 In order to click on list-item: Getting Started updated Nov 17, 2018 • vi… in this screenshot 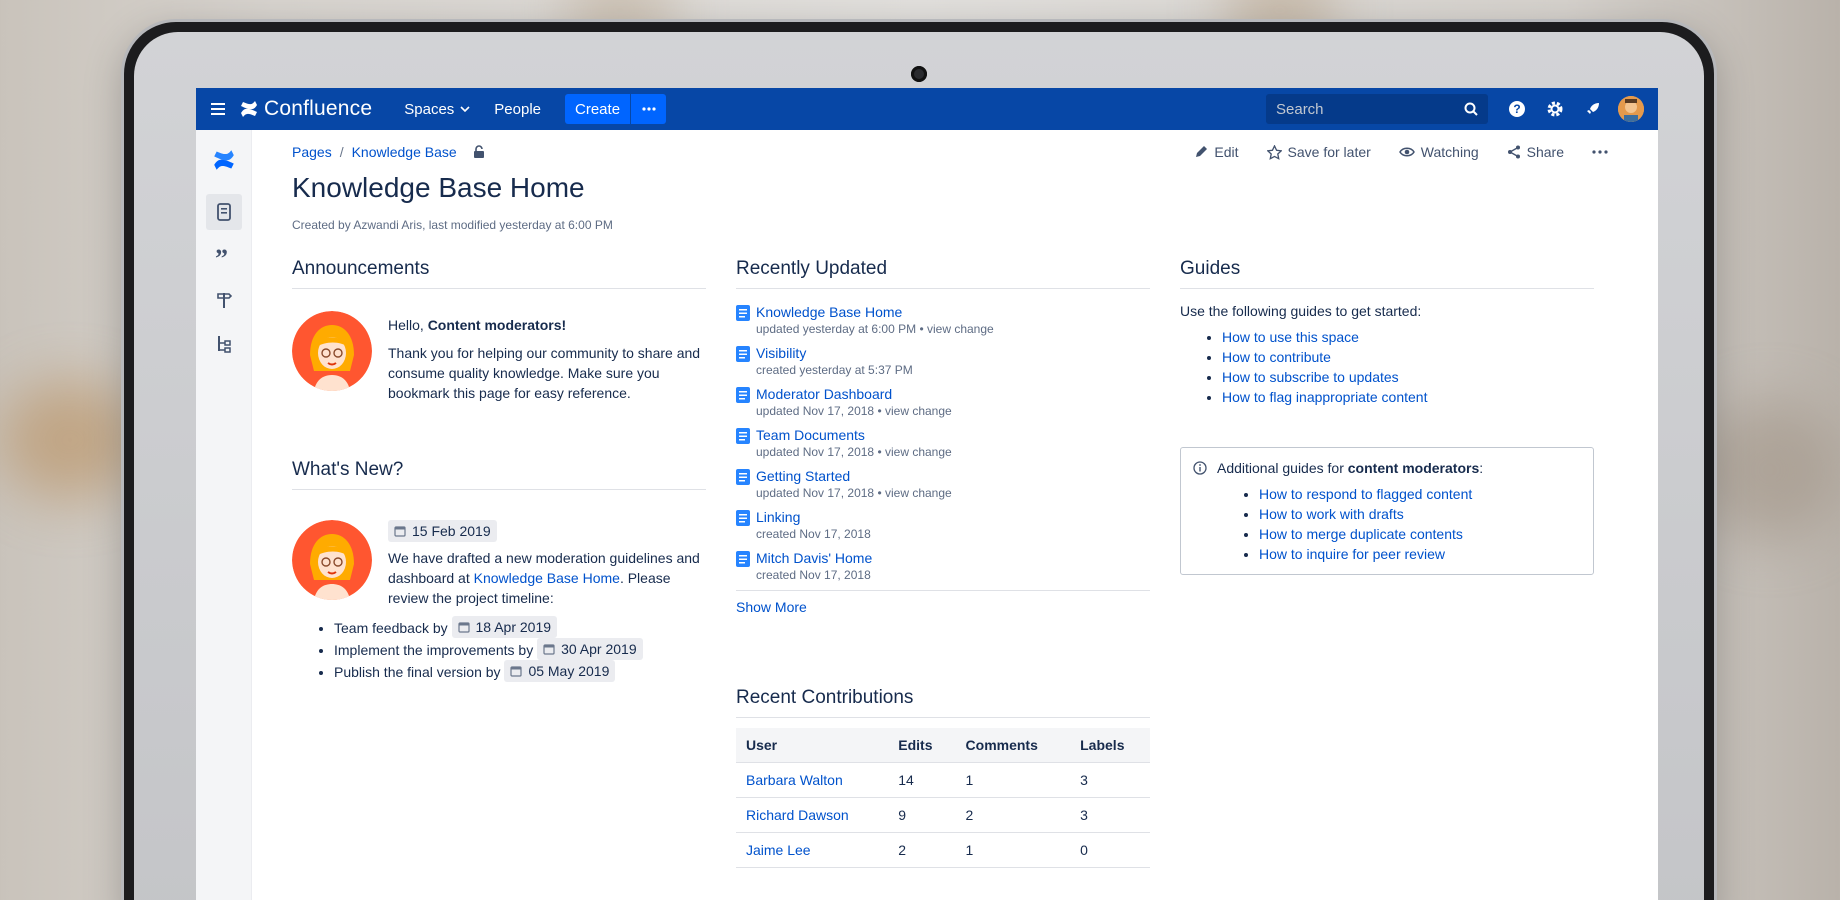, I will do `click(943, 484)`.